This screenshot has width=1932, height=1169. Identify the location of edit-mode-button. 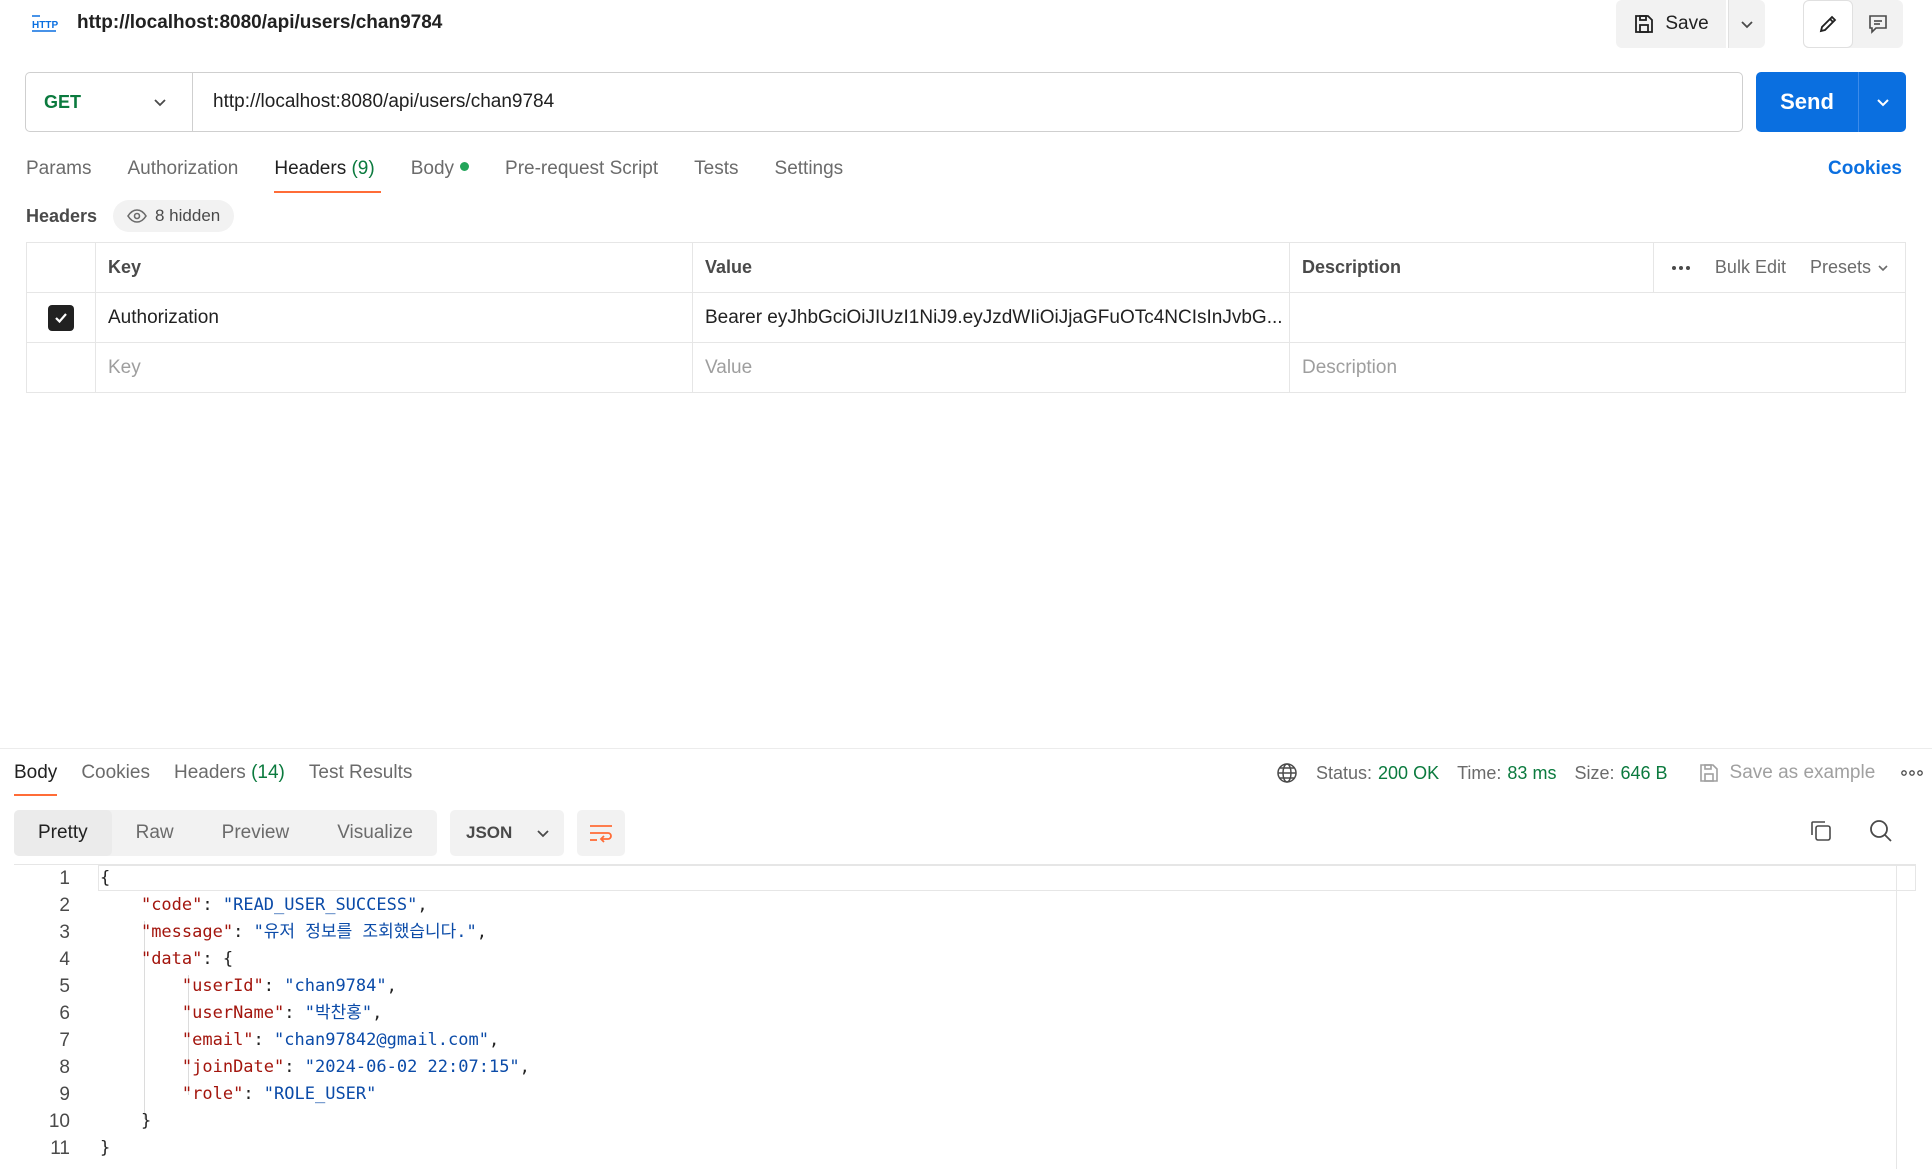
(1828, 24).